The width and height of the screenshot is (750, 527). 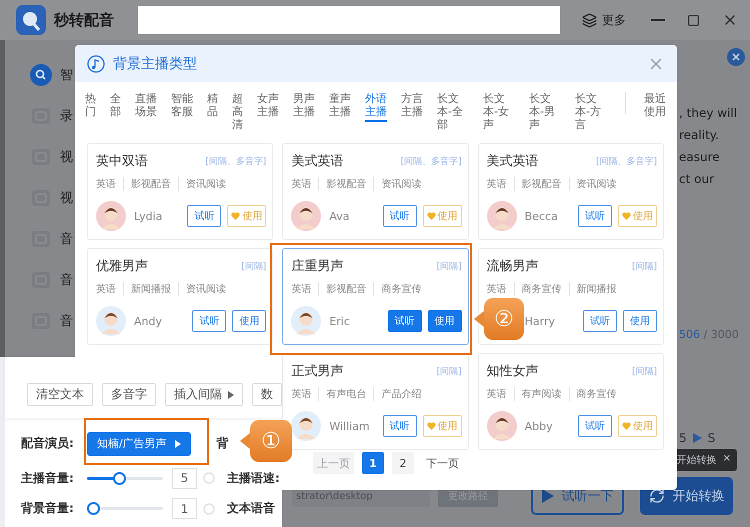 I want to click on voice-title: 正式男声, so click(x=317, y=371).